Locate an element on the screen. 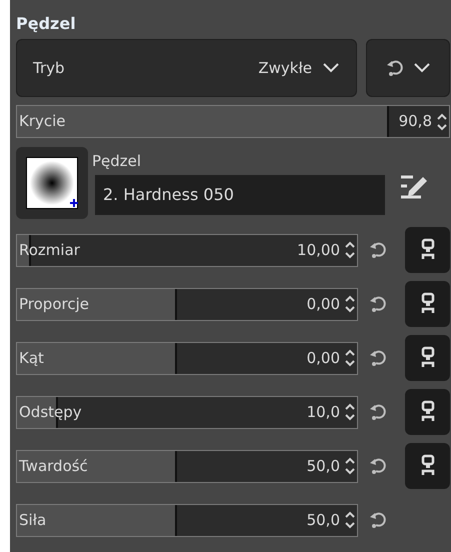 The width and height of the screenshot is (451, 552). slider-field: Rozmiar 10,00 is located at coordinates (187, 250).